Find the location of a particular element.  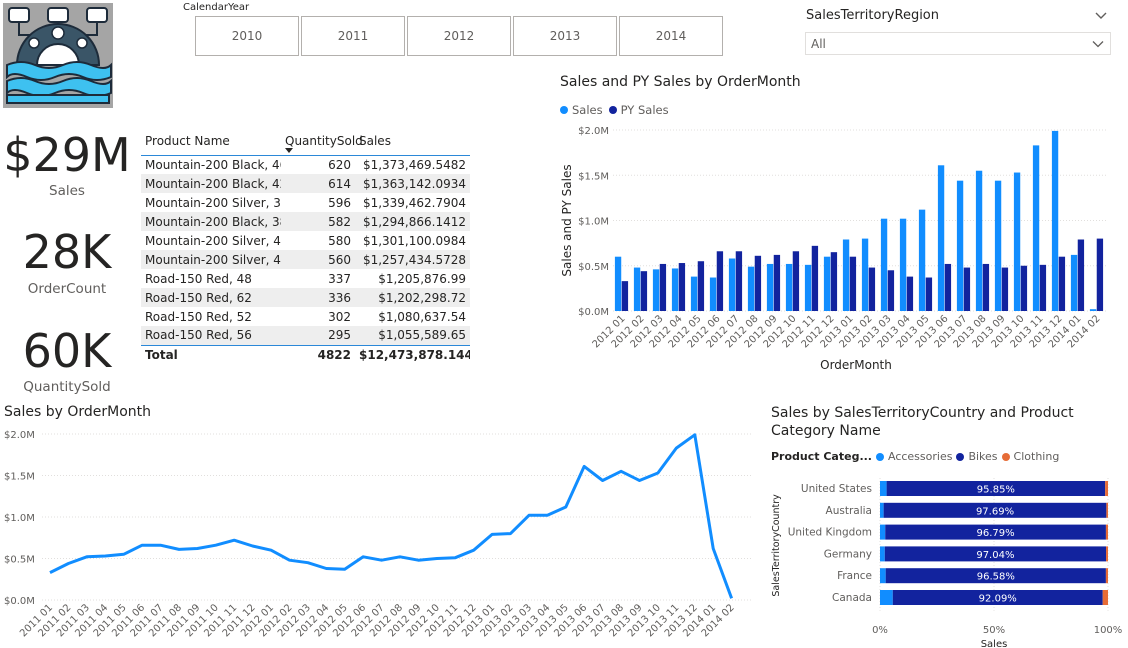

legend-sales-marker is located at coordinates (564, 110).